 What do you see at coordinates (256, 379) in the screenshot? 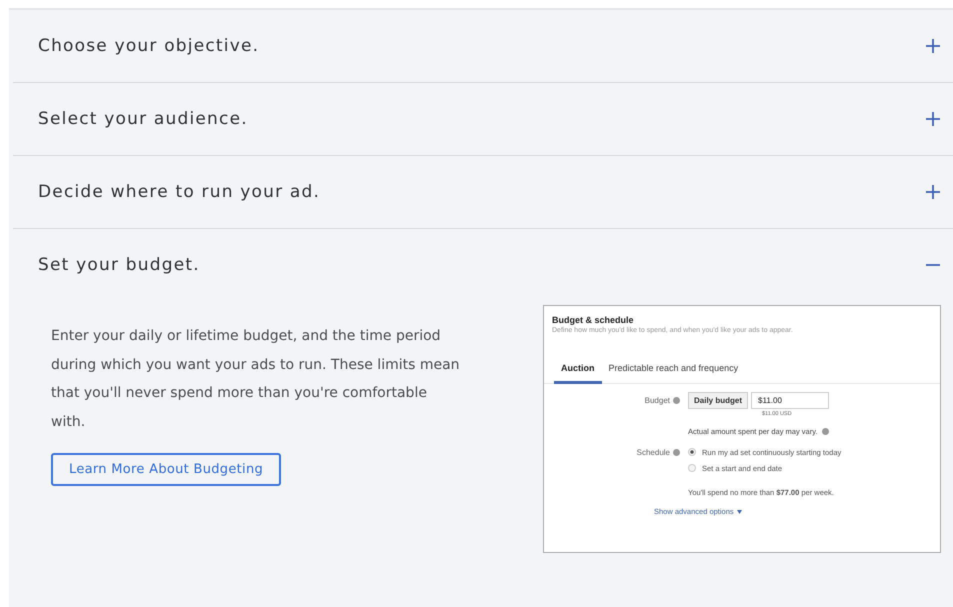
I see `description-text: Enter your daily or lifetime budget, and the time period during which you want your ads to run. These limits mean that you'll never spend more than you're comfortable with.` at bounding box center [256, 379].